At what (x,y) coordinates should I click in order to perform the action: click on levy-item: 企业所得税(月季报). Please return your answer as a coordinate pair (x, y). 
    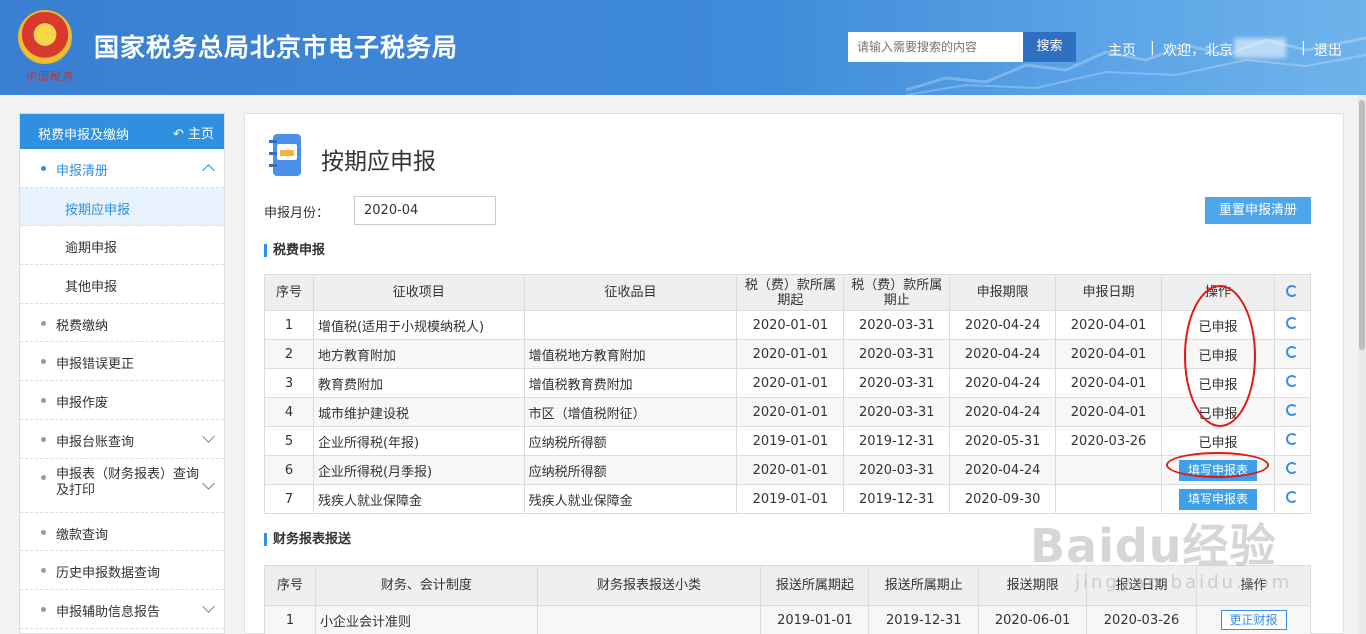
    Looking at the image, I should click on (418, 470).